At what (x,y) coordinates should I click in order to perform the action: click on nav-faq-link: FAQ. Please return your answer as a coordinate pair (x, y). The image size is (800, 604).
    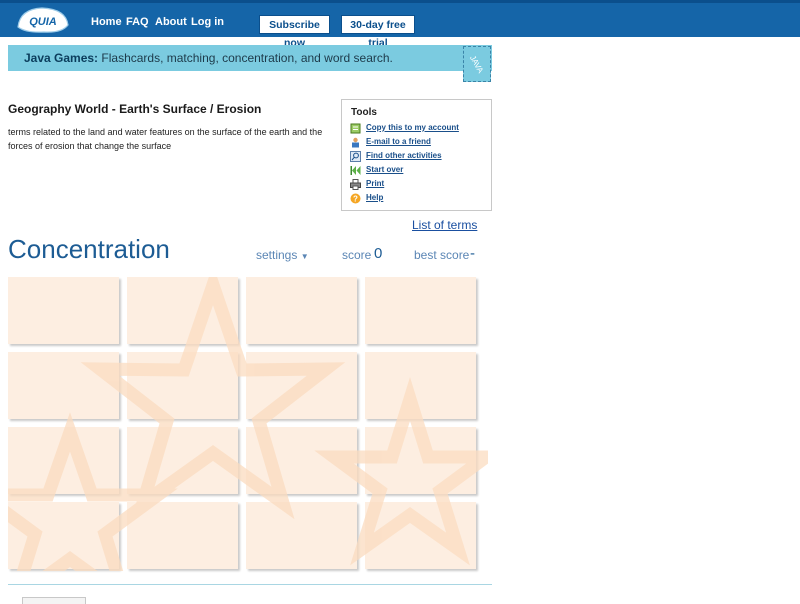
    Looking at the image, I should click on (137, 22).